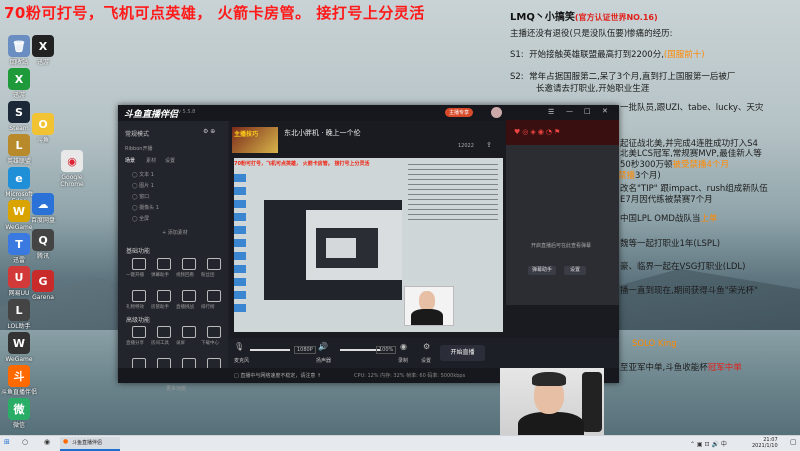 This screenshot has height=451, width=800. Describe the element at coordinates (562, 212) in the screenshot. I see `live-chat-panel: ♥◎◈◉◔⚑ 开启直播后可在此查看弹幕 弹幕助手 设置` at that location.